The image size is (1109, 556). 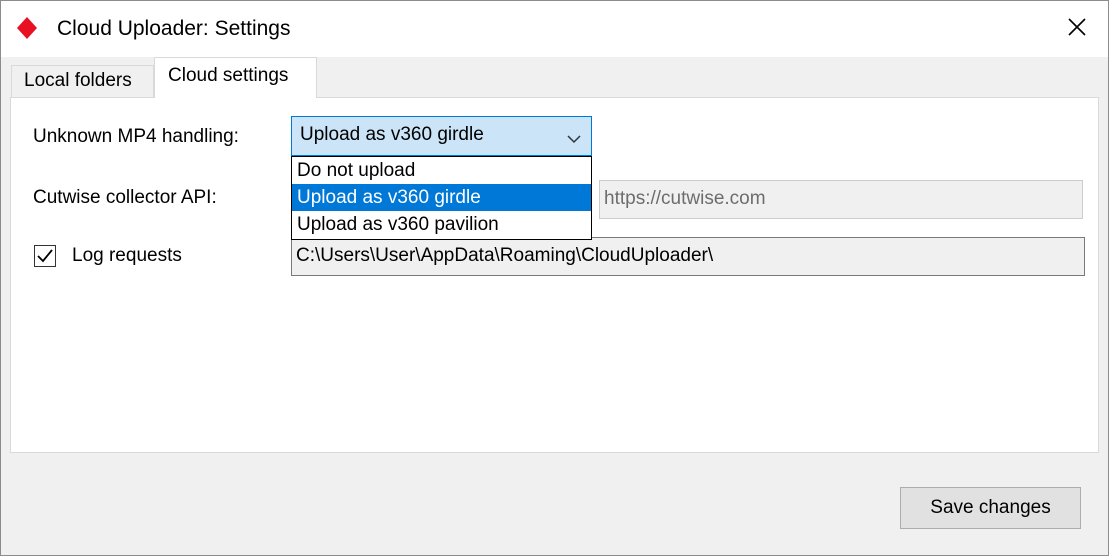 I want to click on save-changes-button: Save changes, so click(x=990, y=508).